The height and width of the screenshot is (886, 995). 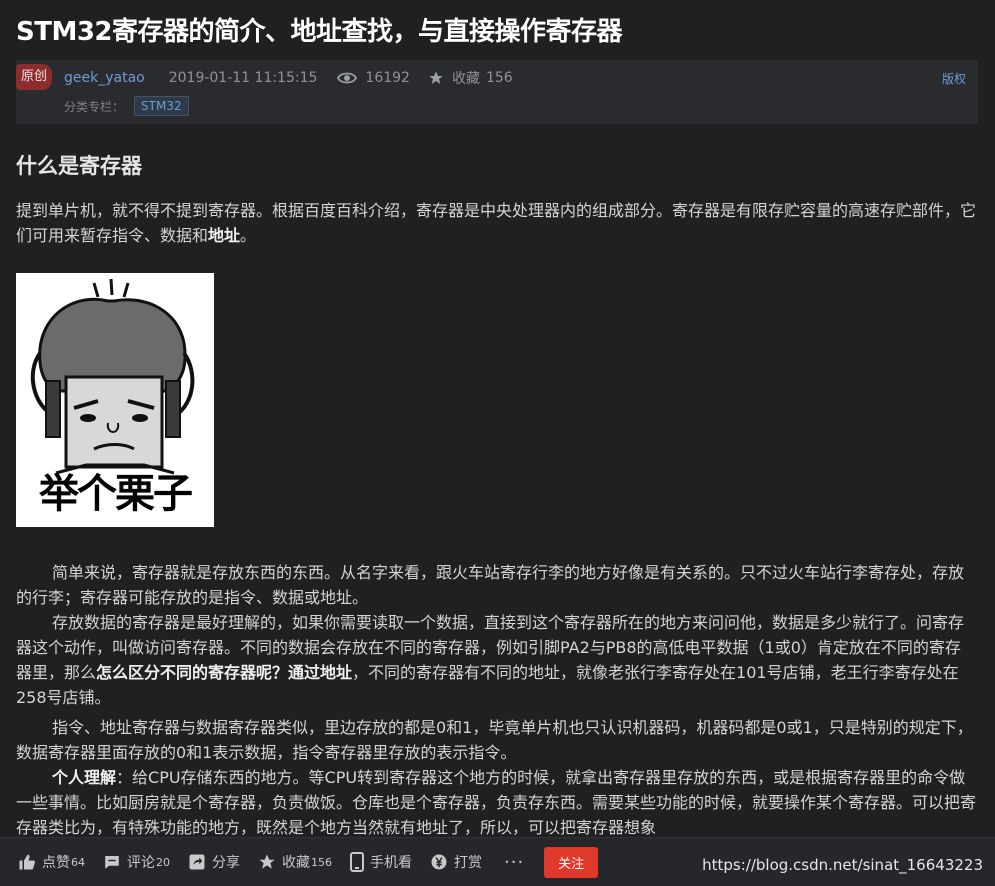 I want to click on mobile-view-button: 手机看, so click(x=381, y=862).